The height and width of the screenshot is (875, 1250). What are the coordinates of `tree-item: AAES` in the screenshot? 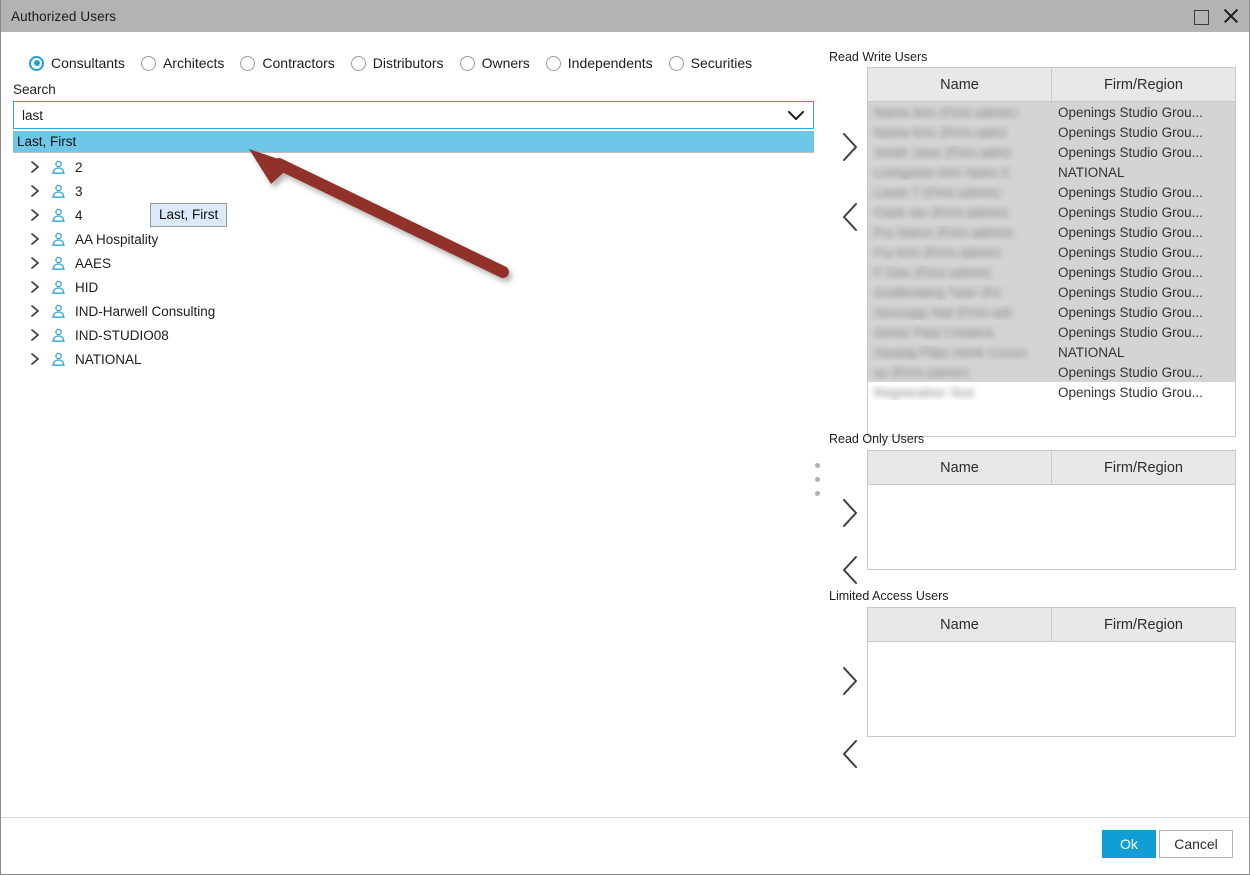 It's located at (413, 263).